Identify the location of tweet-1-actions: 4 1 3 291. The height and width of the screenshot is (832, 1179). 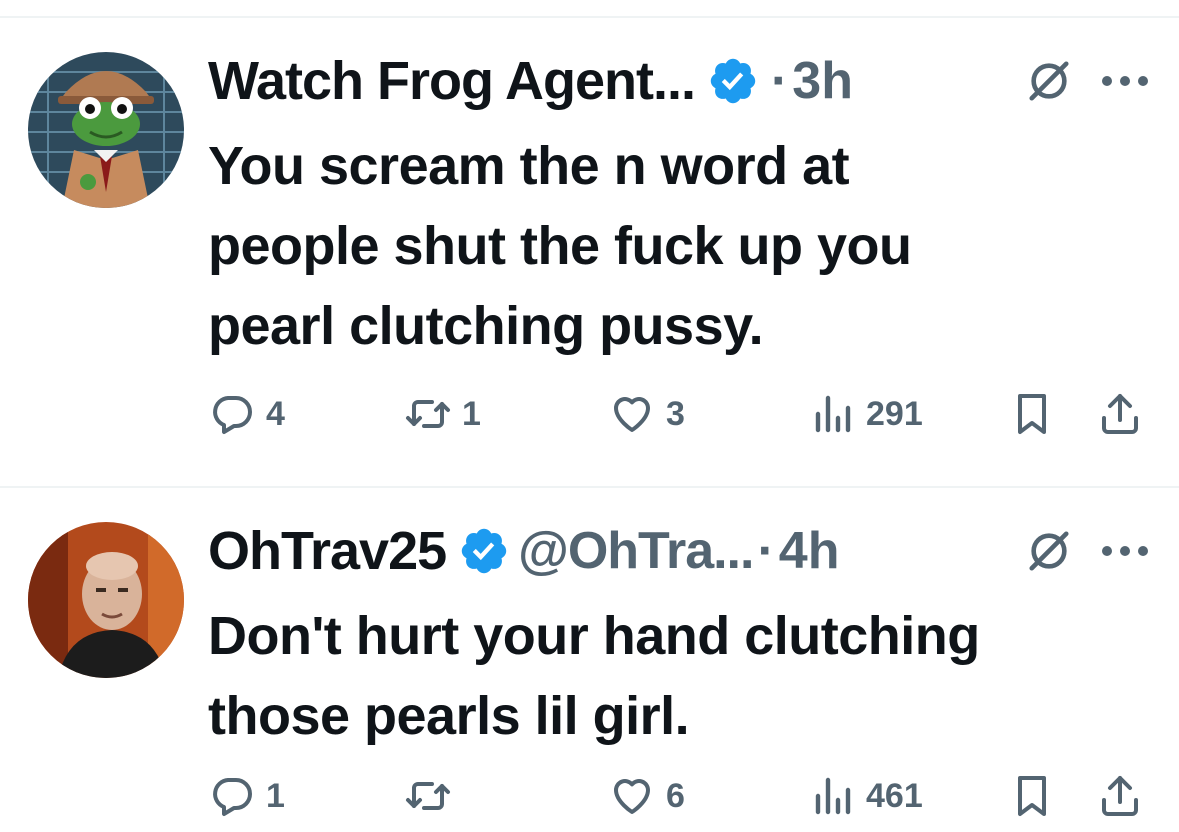
(688, 420).